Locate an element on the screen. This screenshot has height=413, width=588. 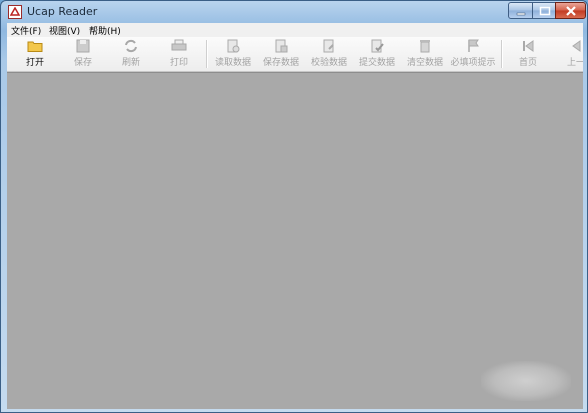
validate-data-icon is located at coordinates (328, 46).